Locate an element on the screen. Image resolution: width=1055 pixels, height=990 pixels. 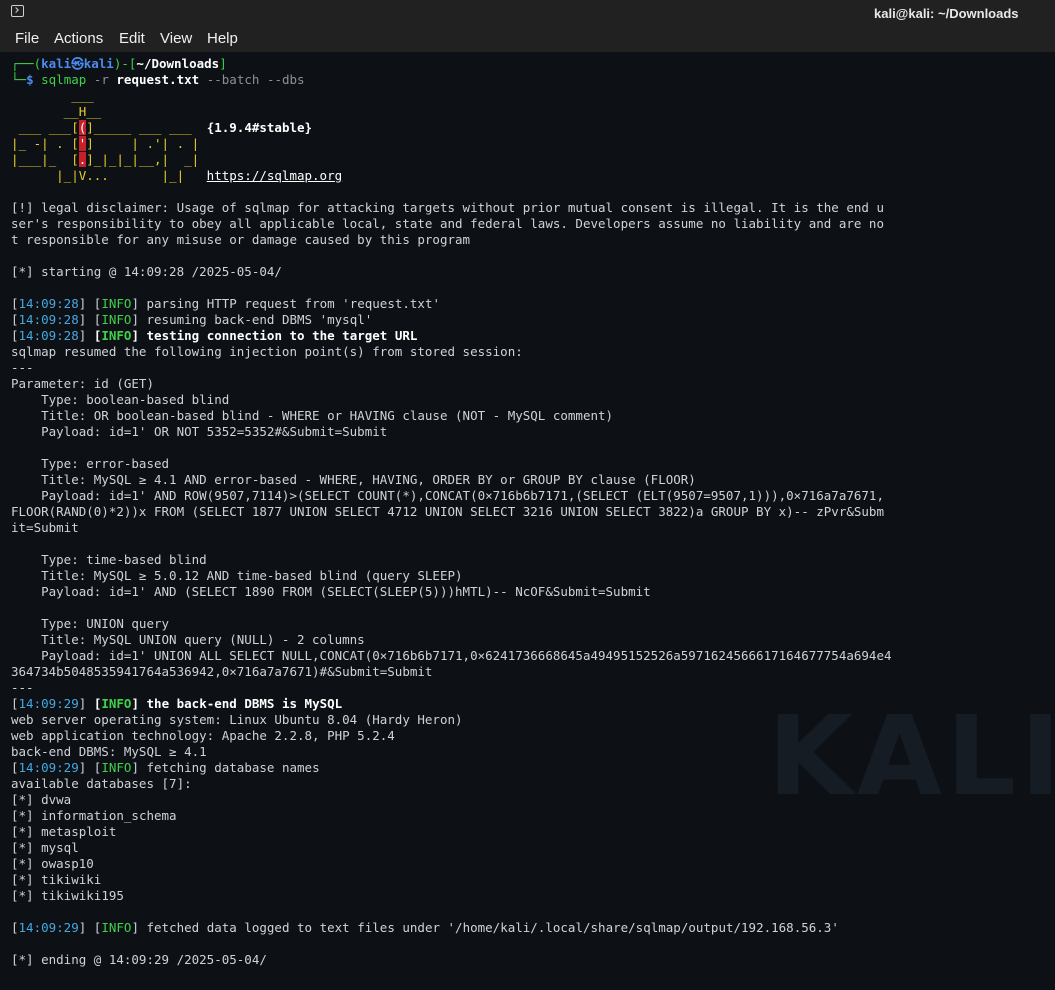
menu-file: File is located at coordinates (27, 38).